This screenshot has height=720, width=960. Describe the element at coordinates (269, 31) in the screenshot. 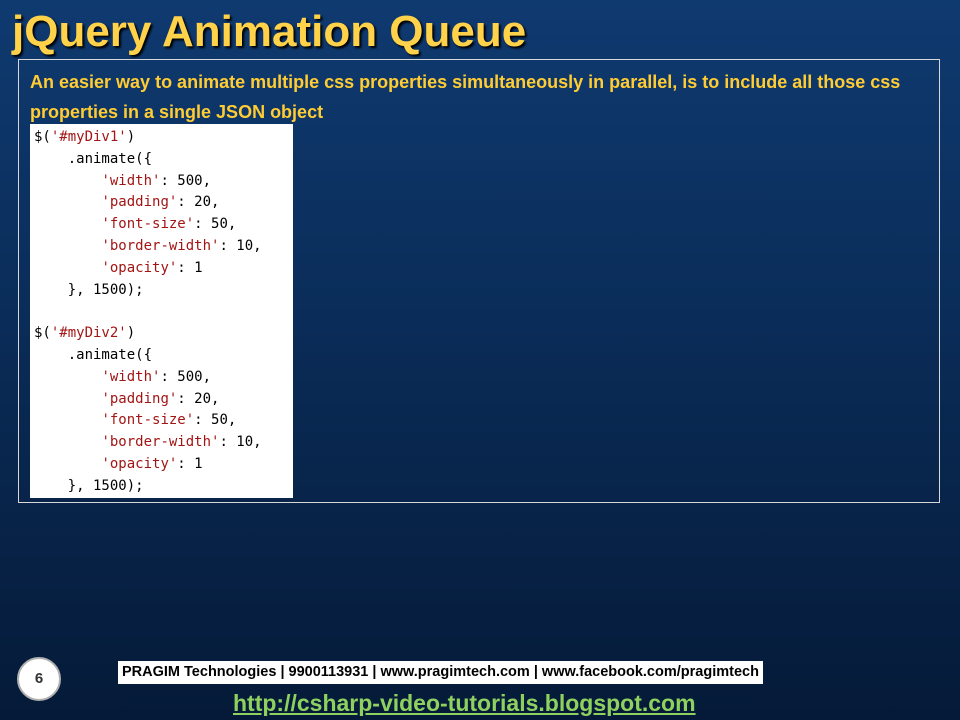

I see `slide-title: jQuery Animation Queue` at that location.